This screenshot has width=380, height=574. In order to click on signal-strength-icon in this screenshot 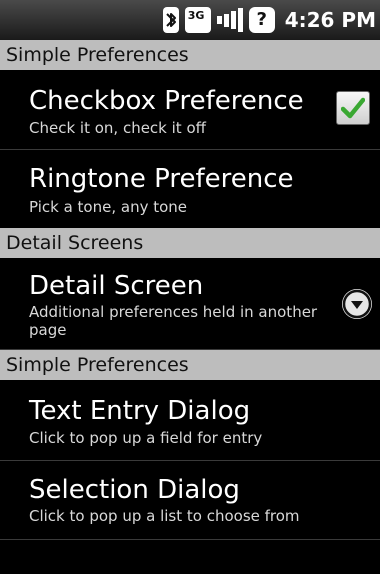, I will do `click(229, 20)`.